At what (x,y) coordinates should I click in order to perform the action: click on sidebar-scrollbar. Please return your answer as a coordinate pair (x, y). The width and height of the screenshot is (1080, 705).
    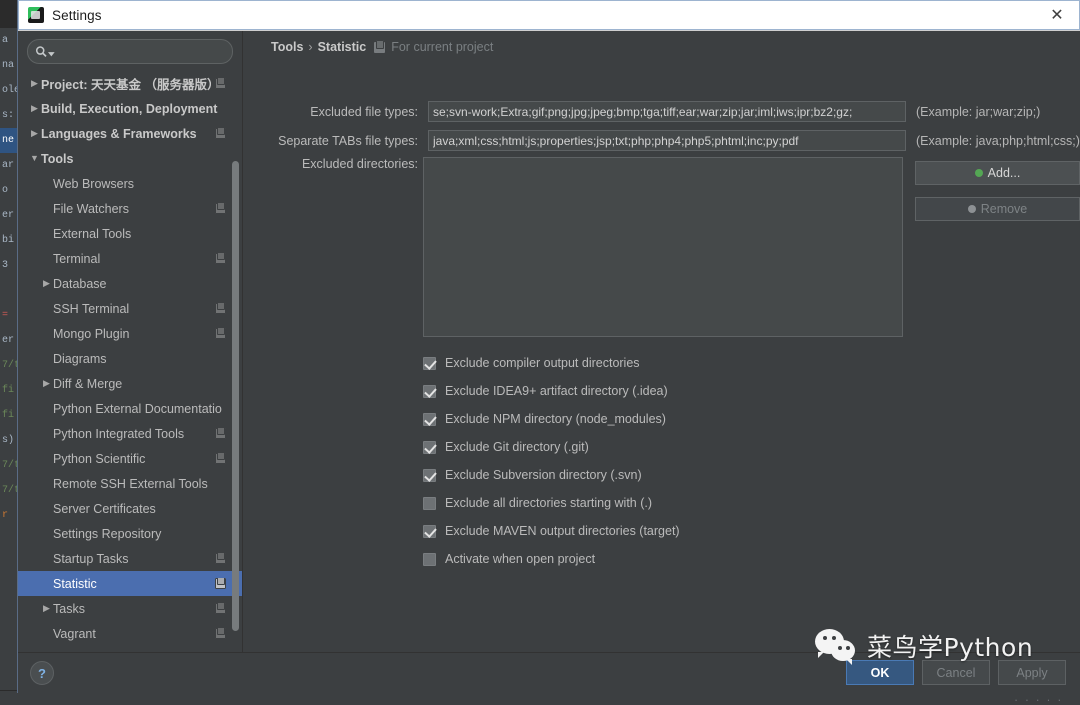
    Looking at the image, I should click on (235, 396).